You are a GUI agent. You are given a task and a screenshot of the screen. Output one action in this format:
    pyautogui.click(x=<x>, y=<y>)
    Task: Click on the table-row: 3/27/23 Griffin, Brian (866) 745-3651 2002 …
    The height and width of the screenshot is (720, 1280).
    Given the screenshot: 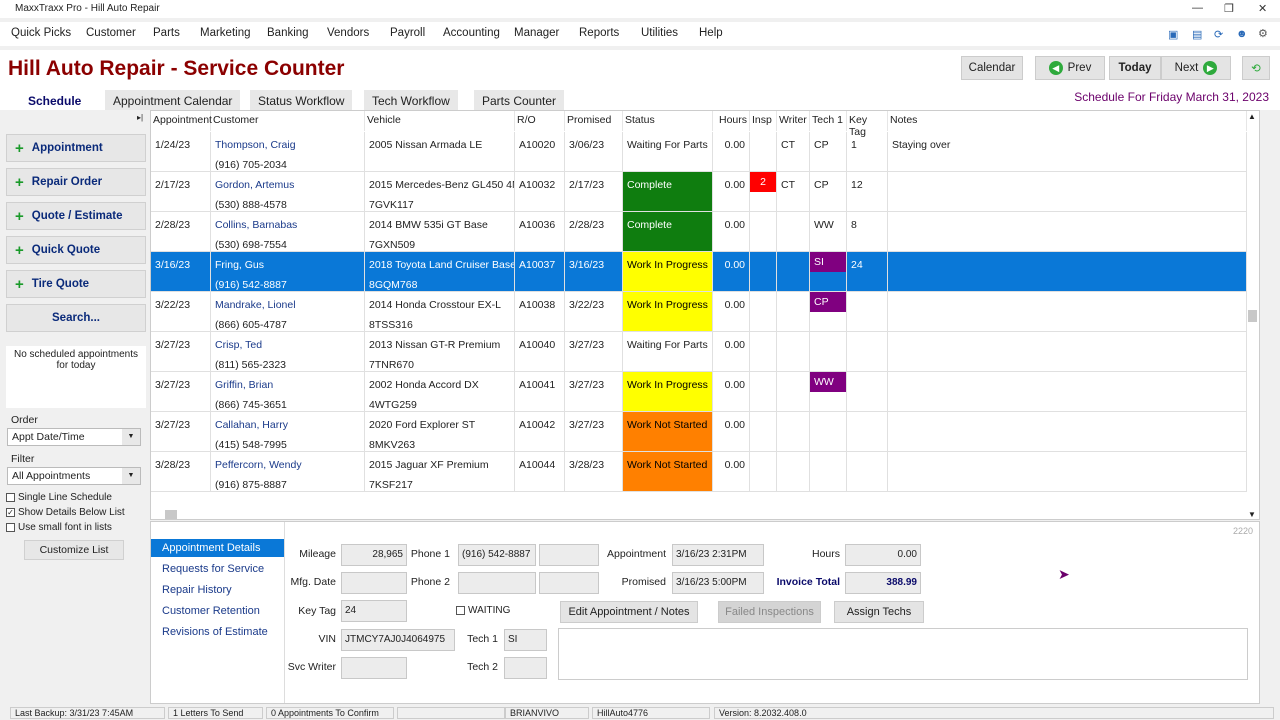 What is the action you would take?
    pyautogui.click(x=699, y=392)
    